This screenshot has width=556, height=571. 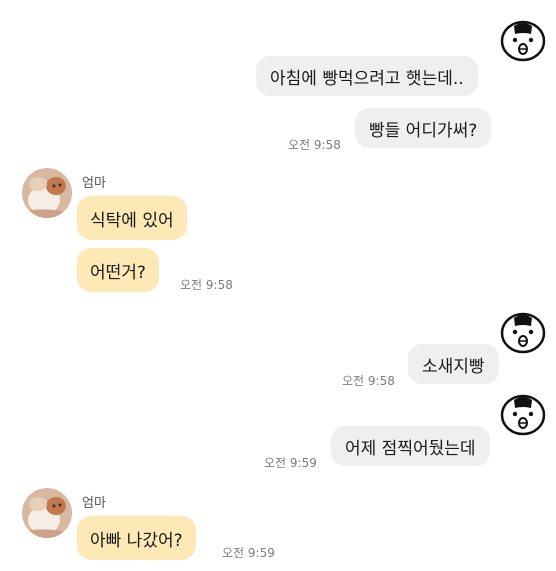 I want to click on message-bubble-me: 소새지빵, so click(x=453, y=364).